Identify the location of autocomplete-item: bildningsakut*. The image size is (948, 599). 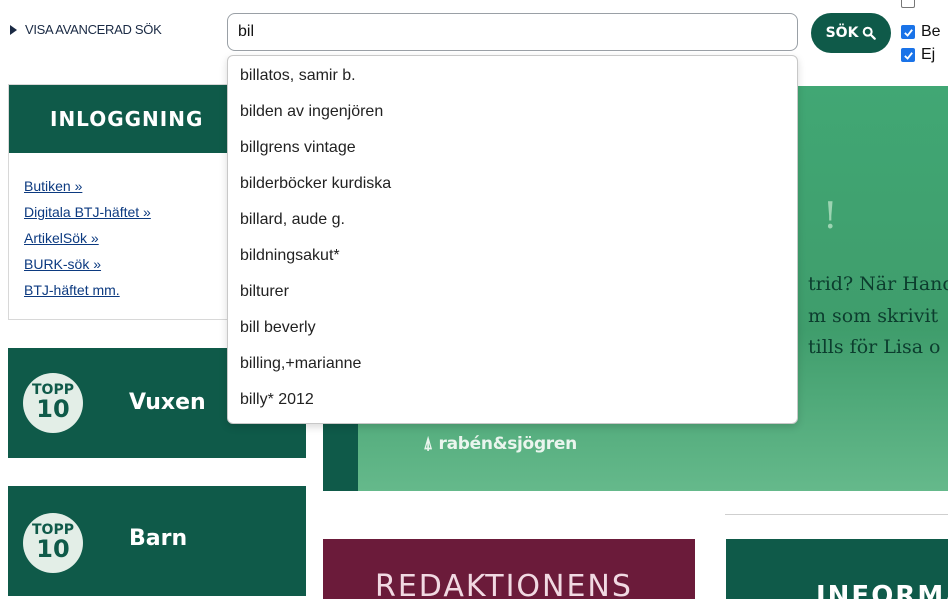
(290, 255).